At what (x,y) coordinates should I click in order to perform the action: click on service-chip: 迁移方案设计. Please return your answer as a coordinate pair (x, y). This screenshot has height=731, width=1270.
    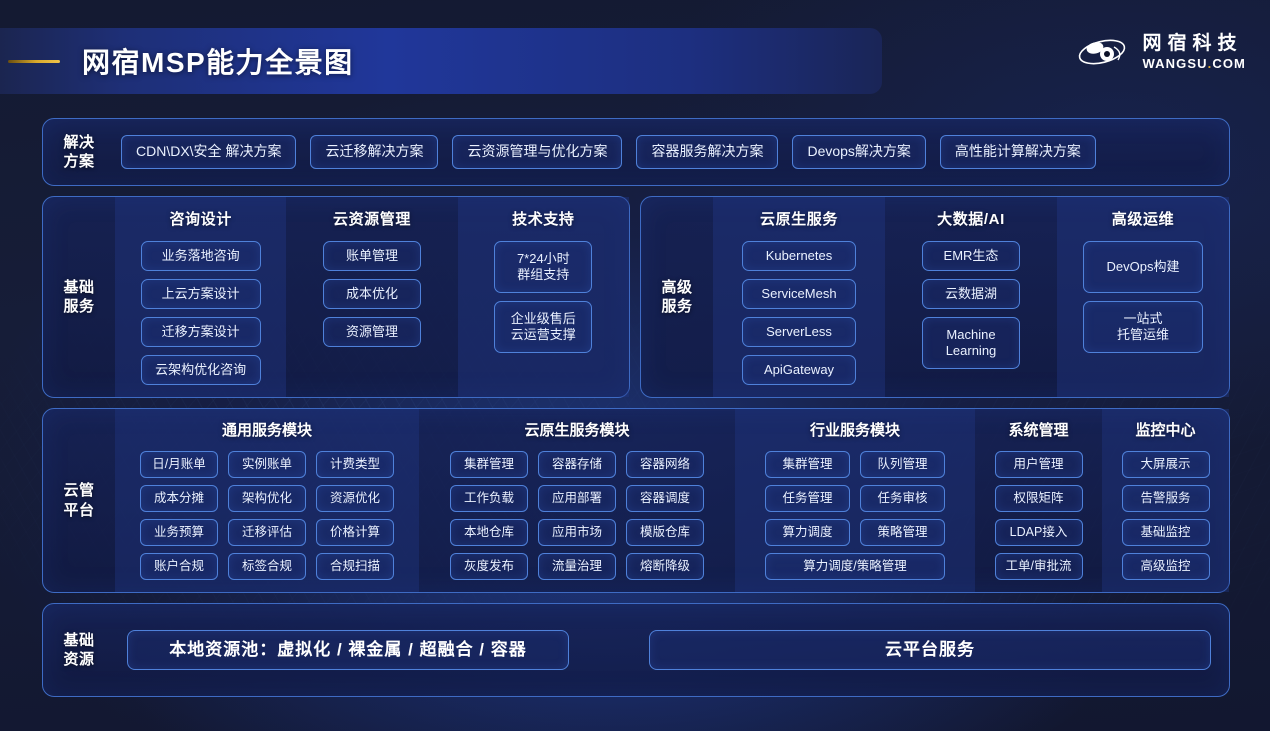
    Looking at the image, I should click on (200, 332).